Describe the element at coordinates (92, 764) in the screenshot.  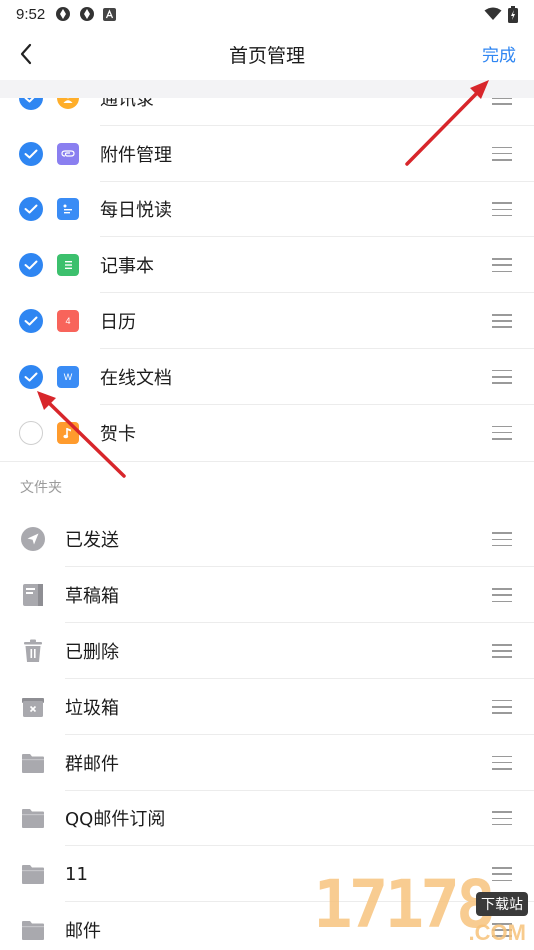
I see `folder-label: 群邮件` at that location.